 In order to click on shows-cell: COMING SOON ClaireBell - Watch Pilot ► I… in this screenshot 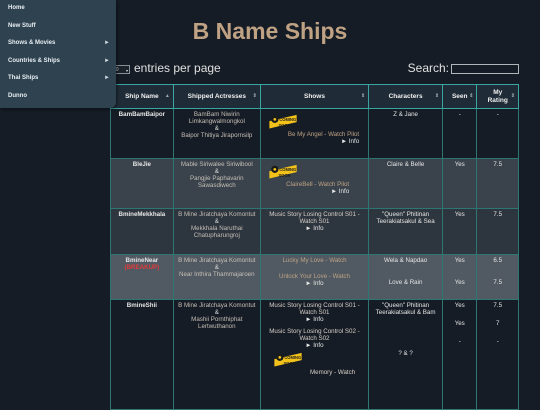, I will do `click(314, 183)`.